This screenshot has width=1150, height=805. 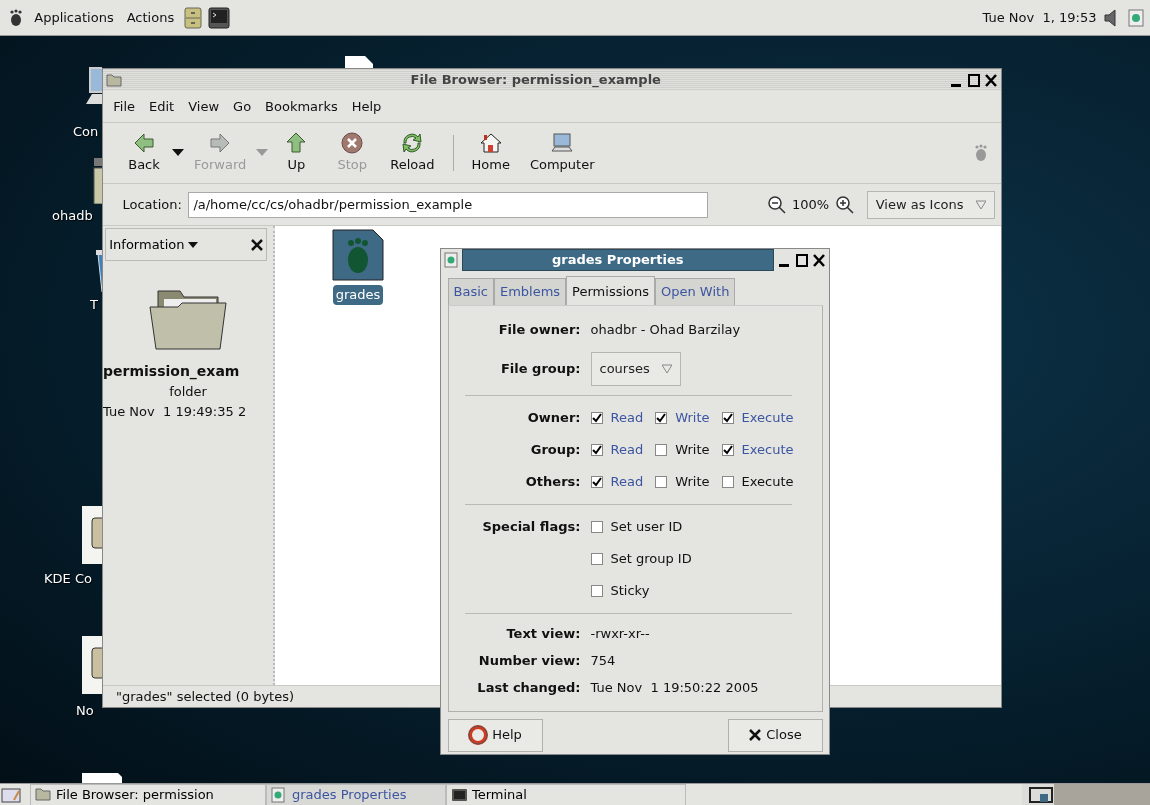 I want to click on lifebuoy-icon, so click(x=478, y=735).